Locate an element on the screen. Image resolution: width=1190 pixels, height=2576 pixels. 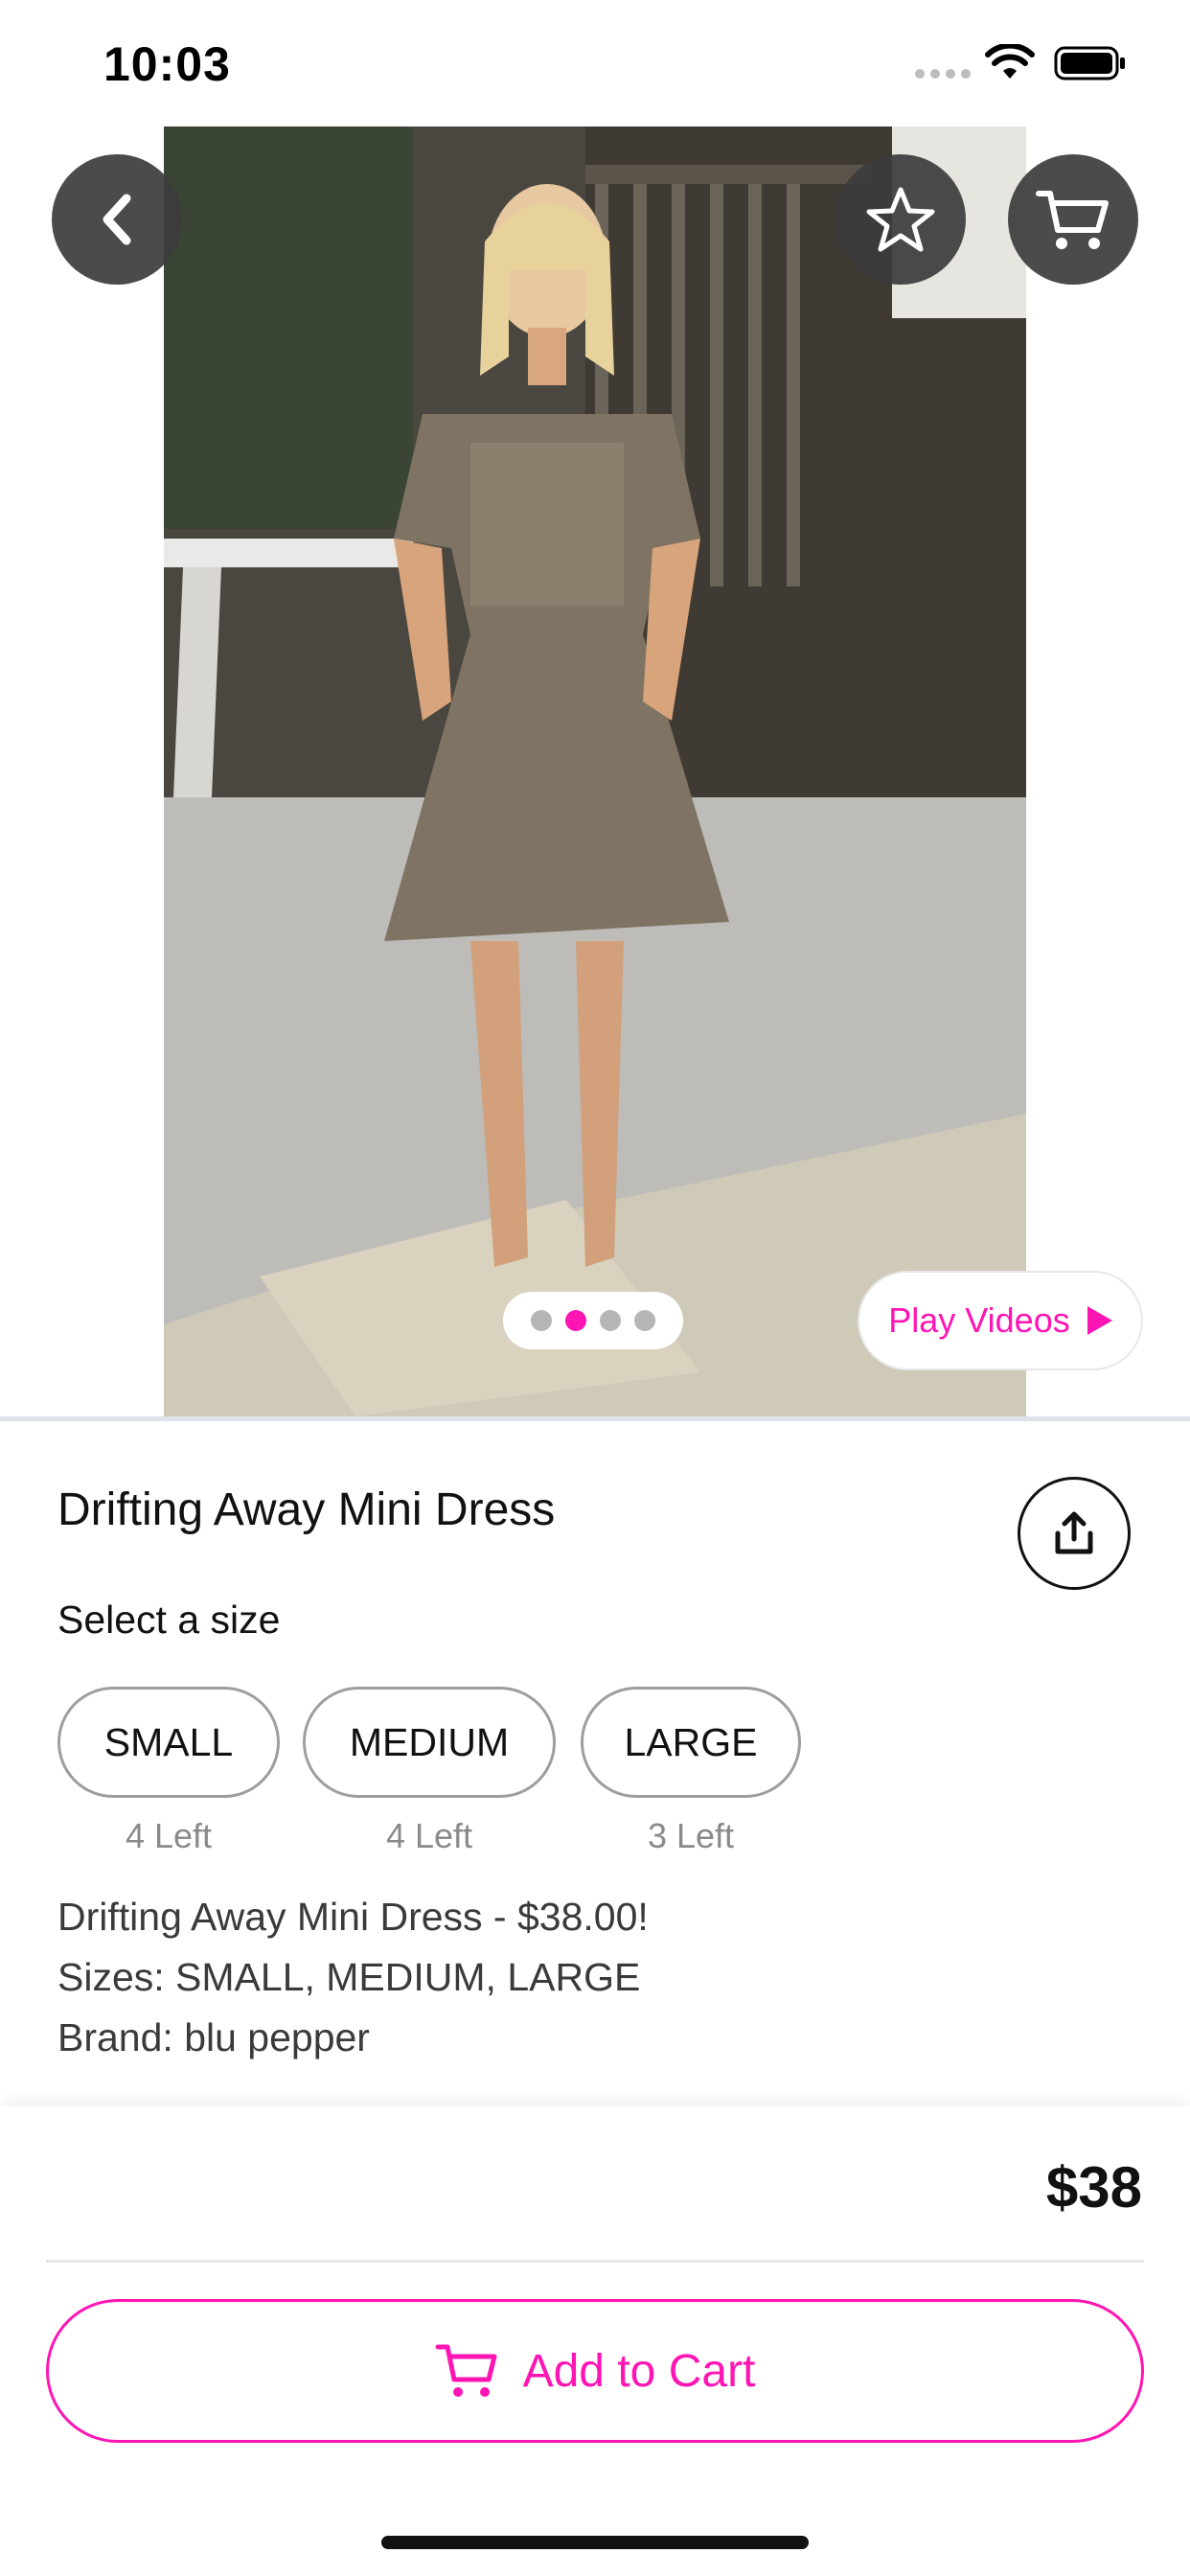
play-videos-label: Play Videos is located at coordinates (979, 1320).